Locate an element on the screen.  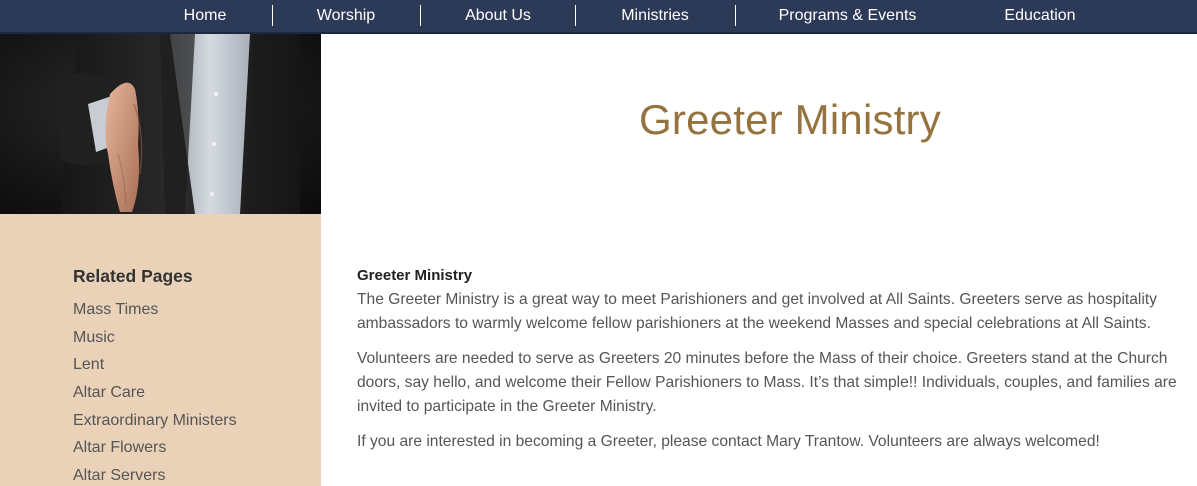
related-link-altar-care: Altar Care is located at coordinates (155, 396).